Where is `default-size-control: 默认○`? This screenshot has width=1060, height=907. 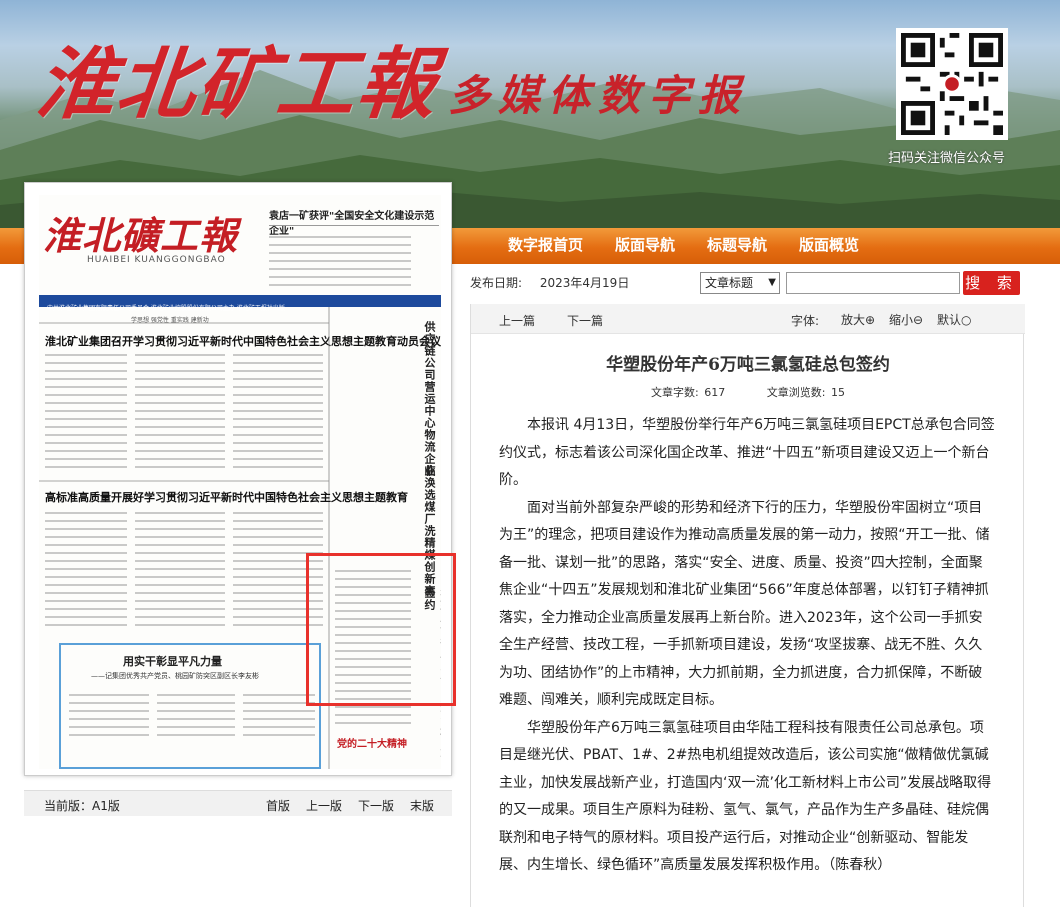
default-size-control: 默认○ is located at coordinates (954, 319).